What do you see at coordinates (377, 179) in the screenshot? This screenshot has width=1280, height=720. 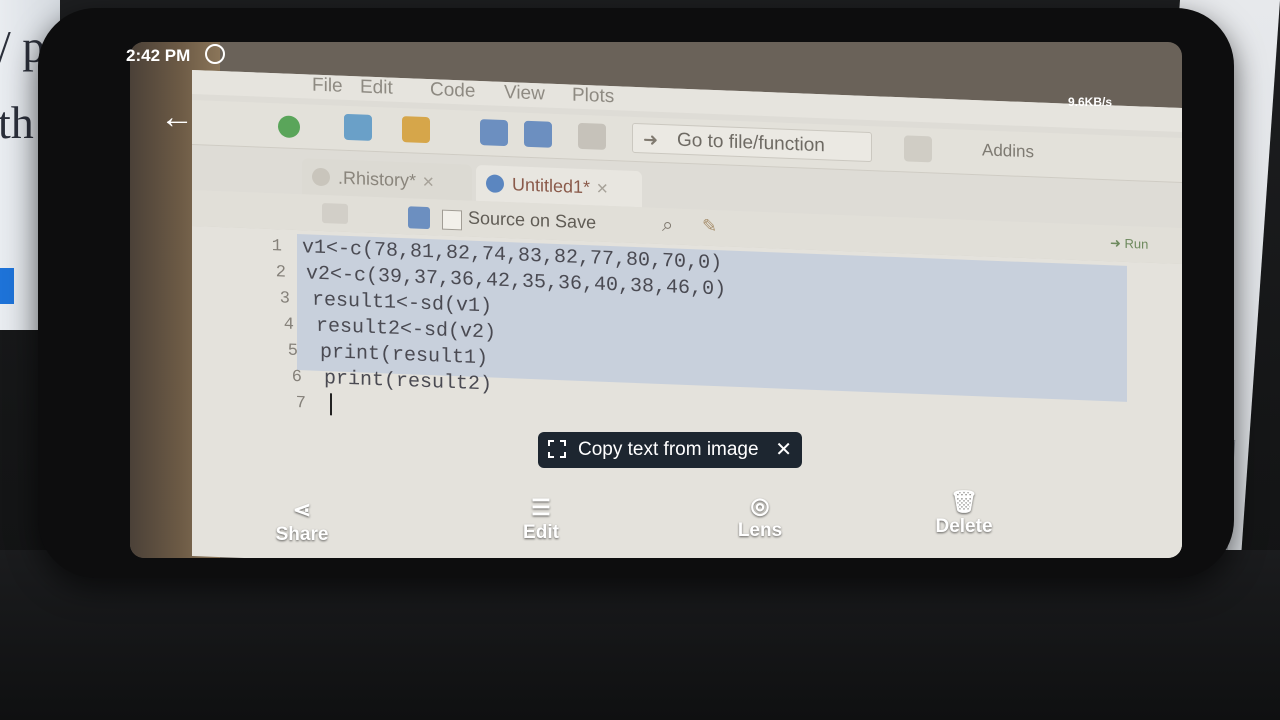 I see `tab-label: .Rhistory*` at bounding box center [377, 179].